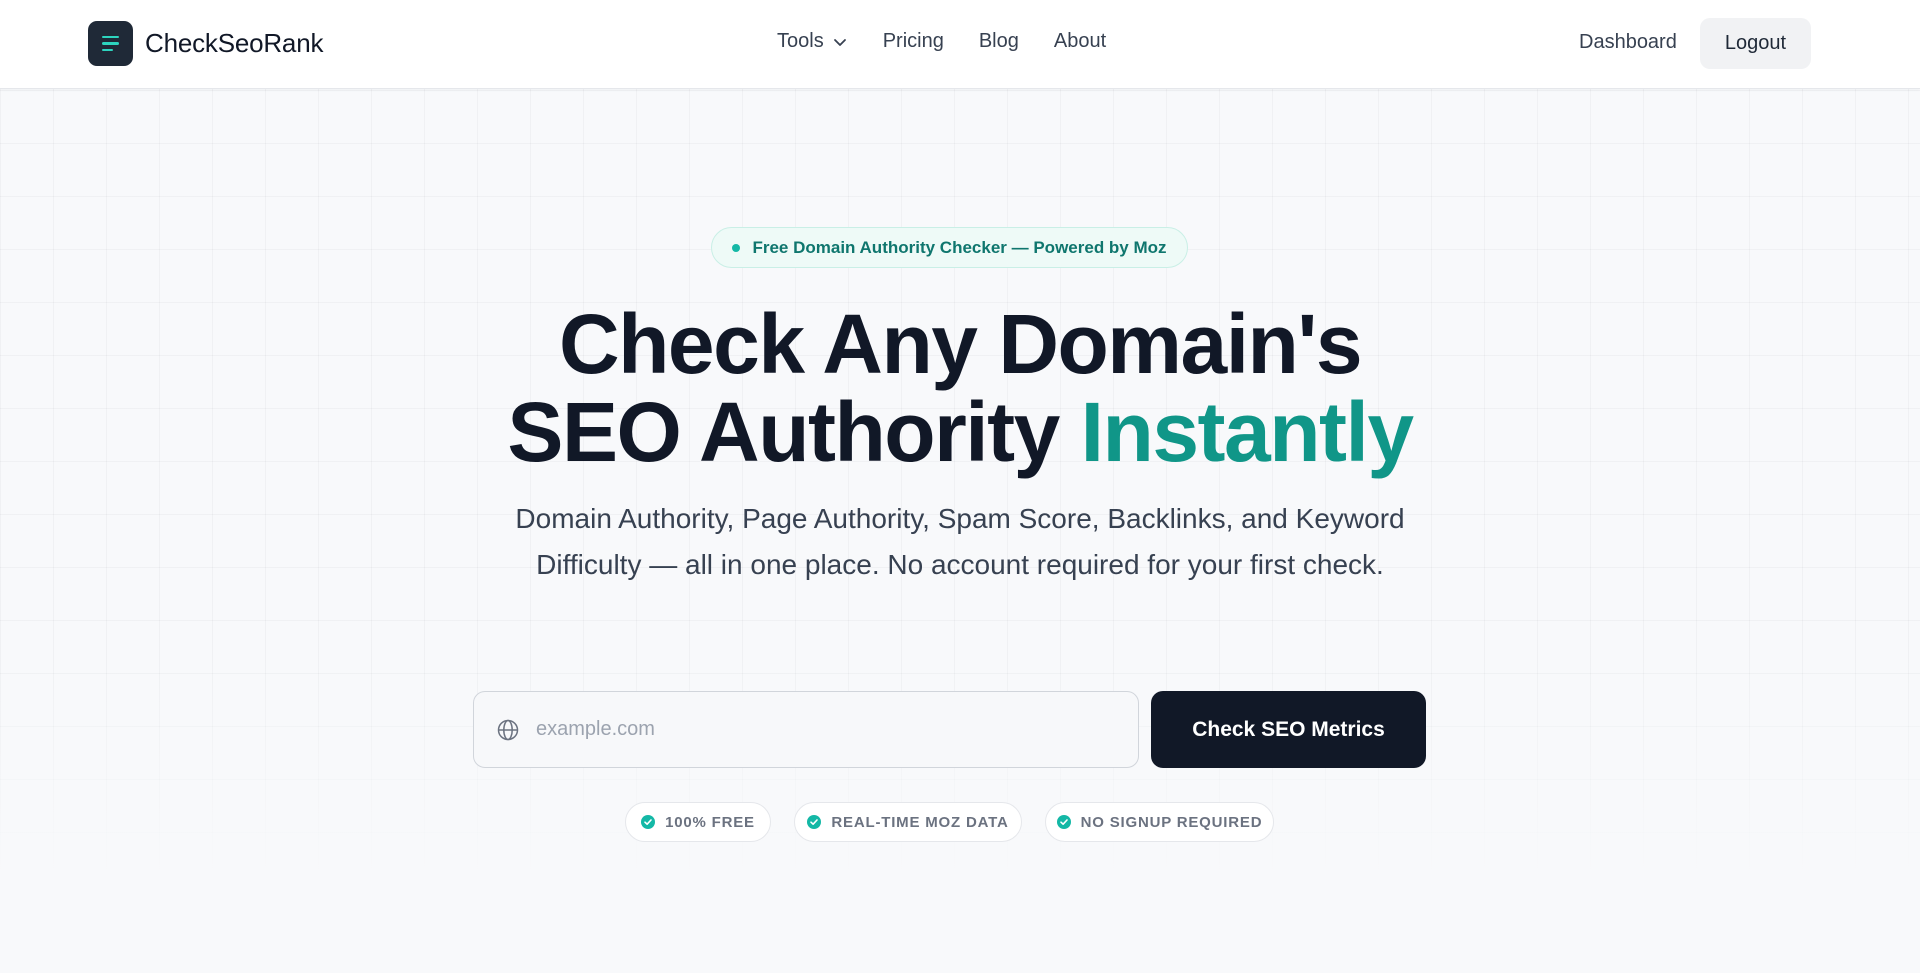 The image size is (1920, 973). I want to click on feature-badge-no-signup: NO SIGNUP REQUIRED, so click(1159, 822).